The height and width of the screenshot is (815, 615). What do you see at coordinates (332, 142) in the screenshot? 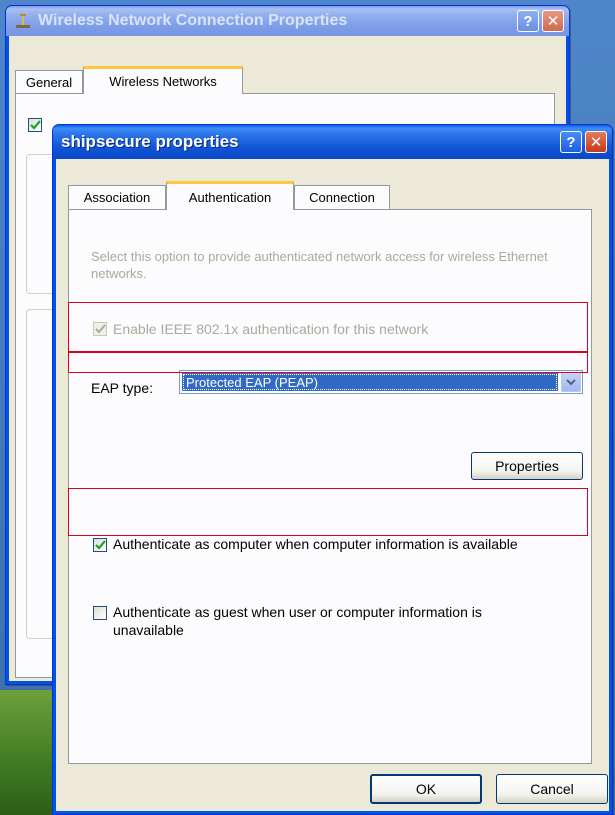
I see `dialog-titlebar: shipsecure properties ? ✕` at bounding box center [332, 142].